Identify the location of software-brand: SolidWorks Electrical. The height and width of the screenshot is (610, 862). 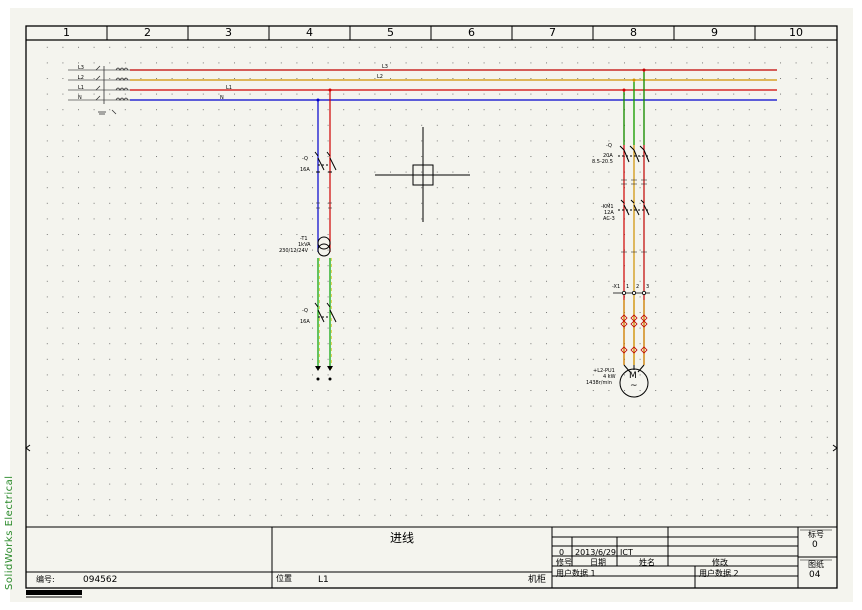
(9, 532).